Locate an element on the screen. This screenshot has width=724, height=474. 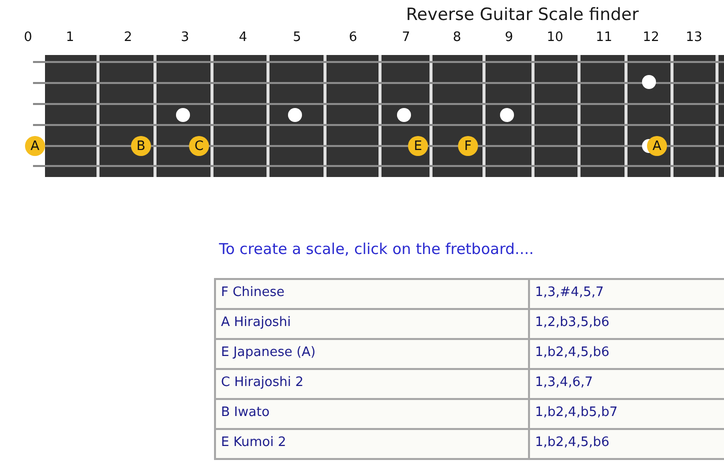
scale-formula-cell: 1,3,4,6,7 is located at coordinates (627, 385).